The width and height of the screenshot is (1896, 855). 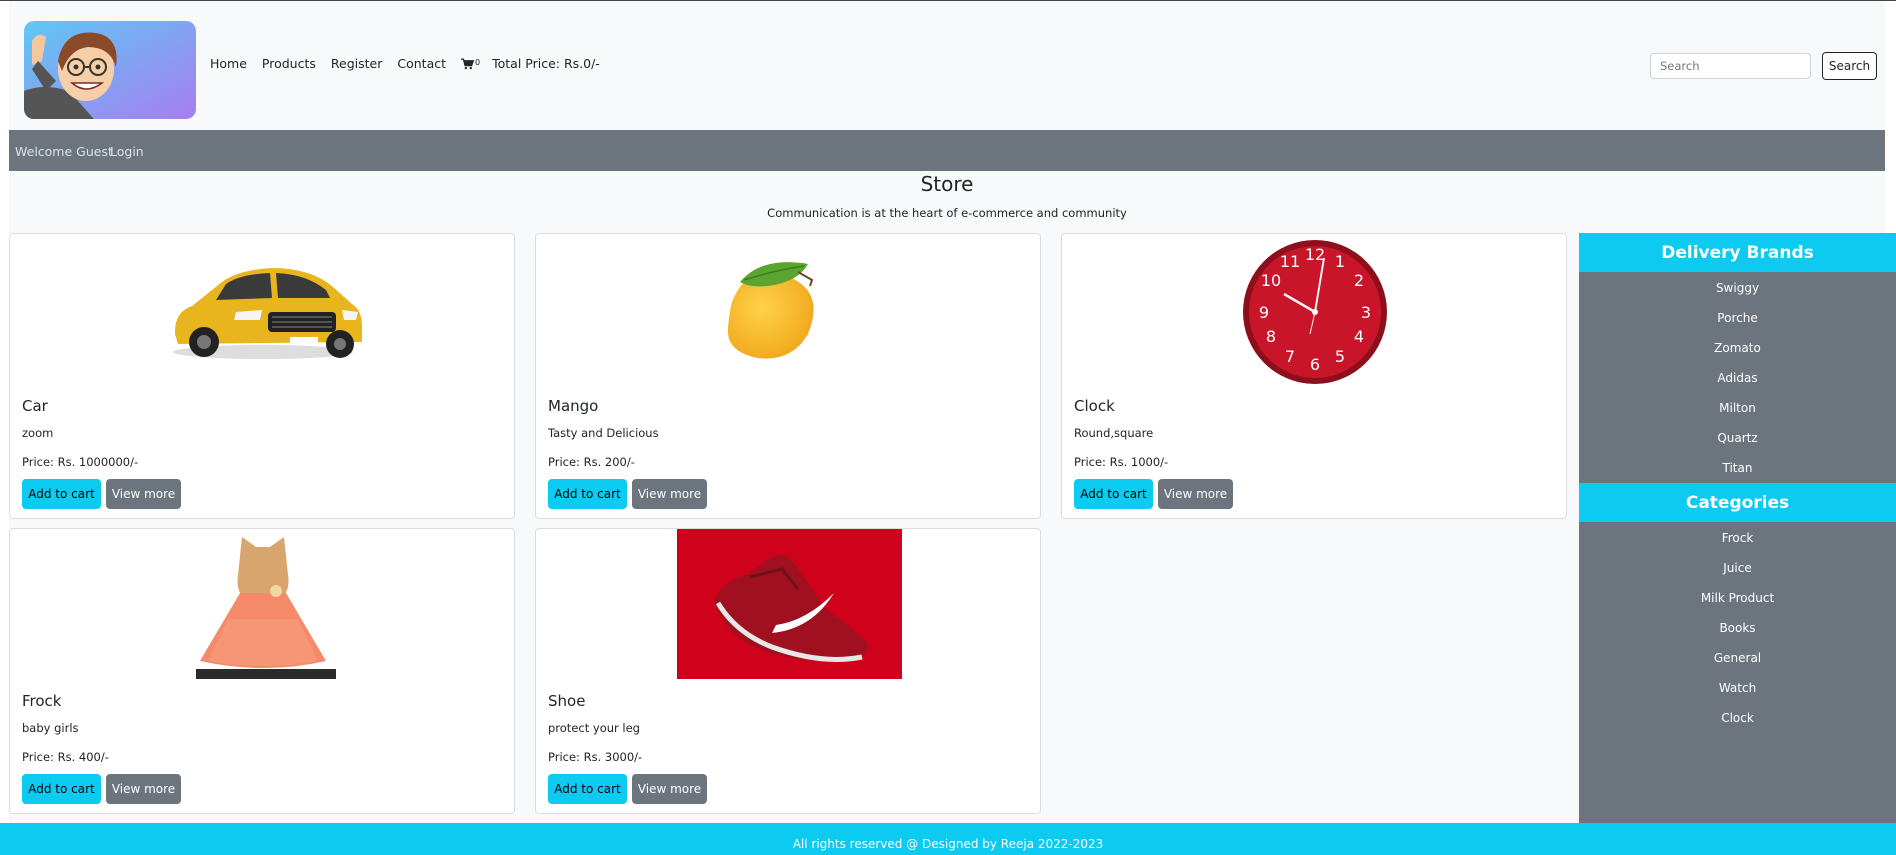 I want to click on product-title: Frock, so click(x=42, y=701).